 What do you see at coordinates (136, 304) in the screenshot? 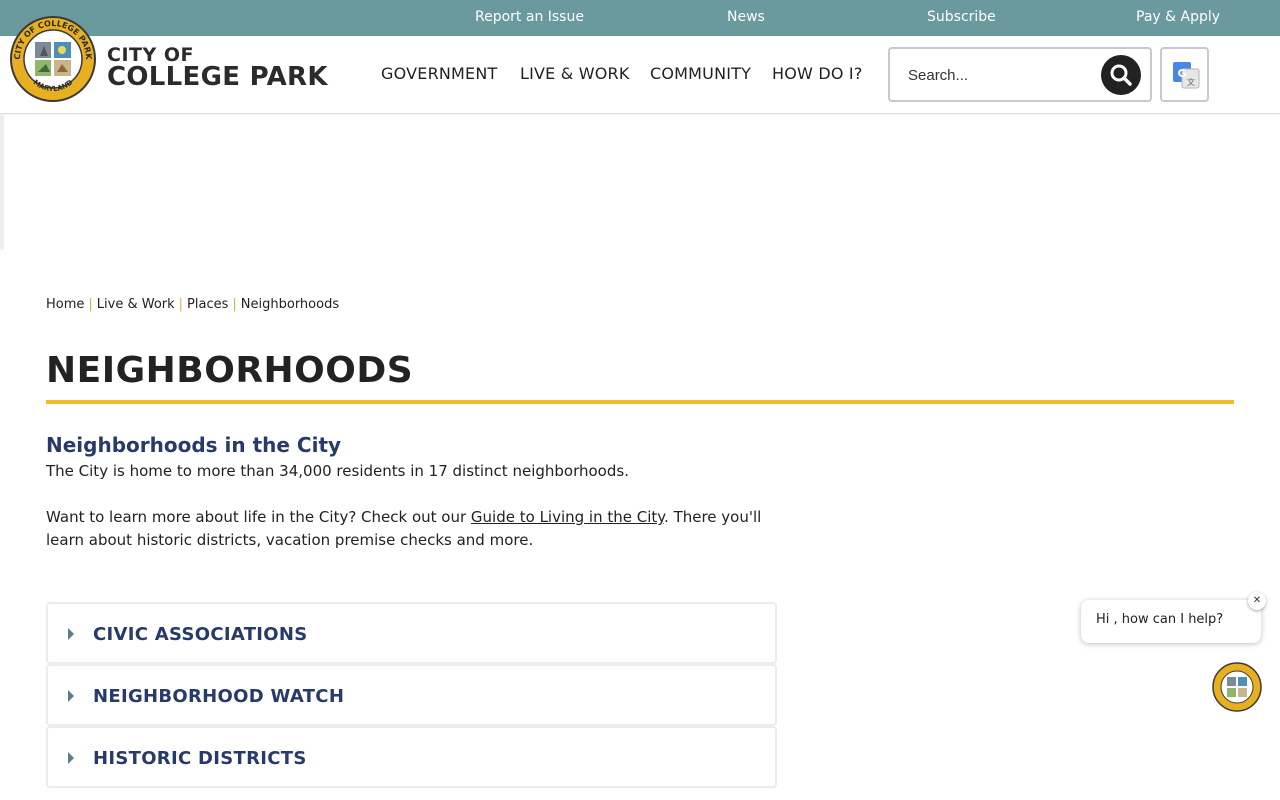
I see `breadcrumb-live-work: Live & Work` at bounding box center [136, 304].